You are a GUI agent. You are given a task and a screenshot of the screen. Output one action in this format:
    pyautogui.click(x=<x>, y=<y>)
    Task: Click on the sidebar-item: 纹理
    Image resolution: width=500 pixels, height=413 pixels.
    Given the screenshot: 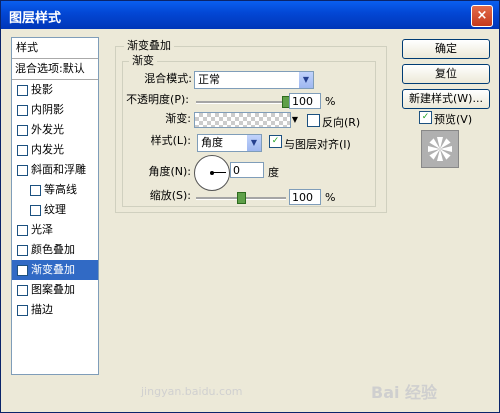 What is the action you would take?
    pyautogui.click(x=55, y=210)
    